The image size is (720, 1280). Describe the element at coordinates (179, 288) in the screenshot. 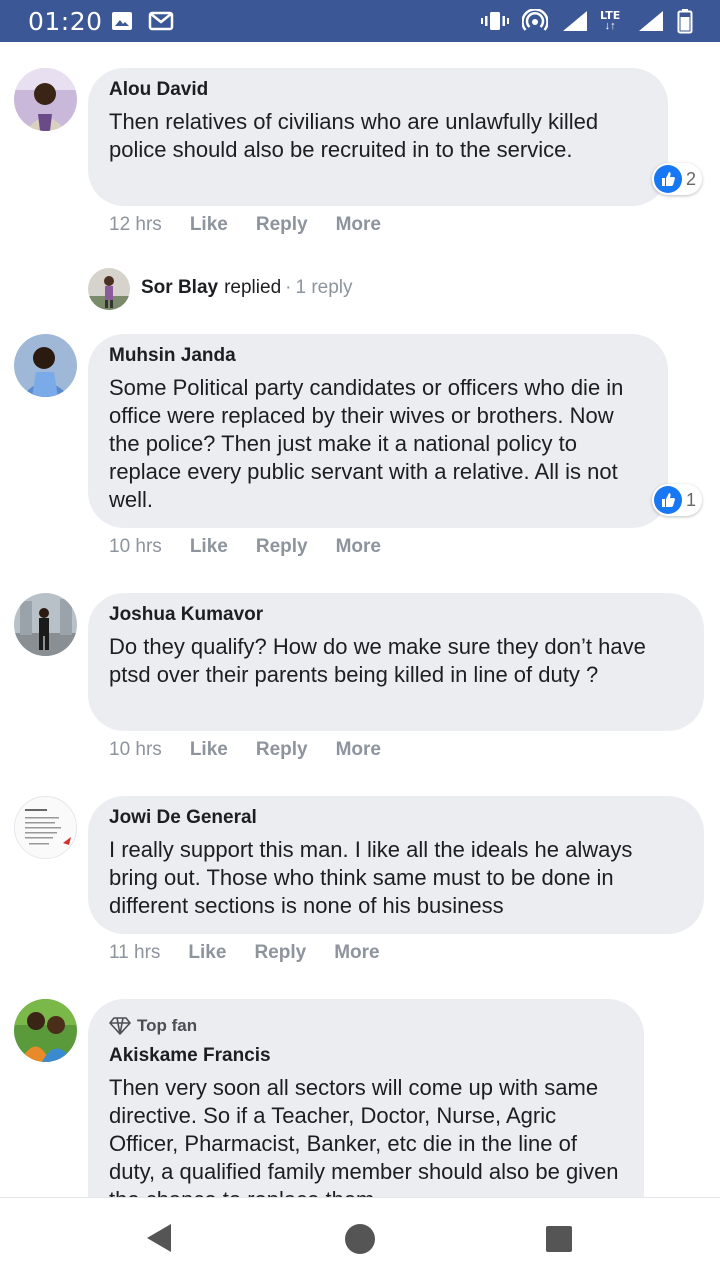

I see `reply-author: Sor Blay` at that location.